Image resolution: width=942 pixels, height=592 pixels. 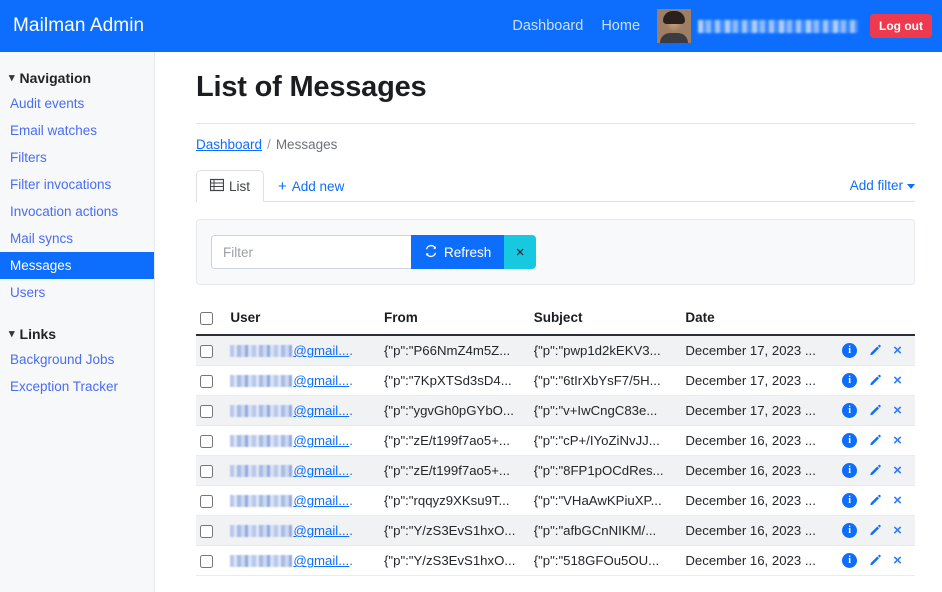 I want to click on breadcrumb: Dashboard / Messages, so click(x=569, y=144).